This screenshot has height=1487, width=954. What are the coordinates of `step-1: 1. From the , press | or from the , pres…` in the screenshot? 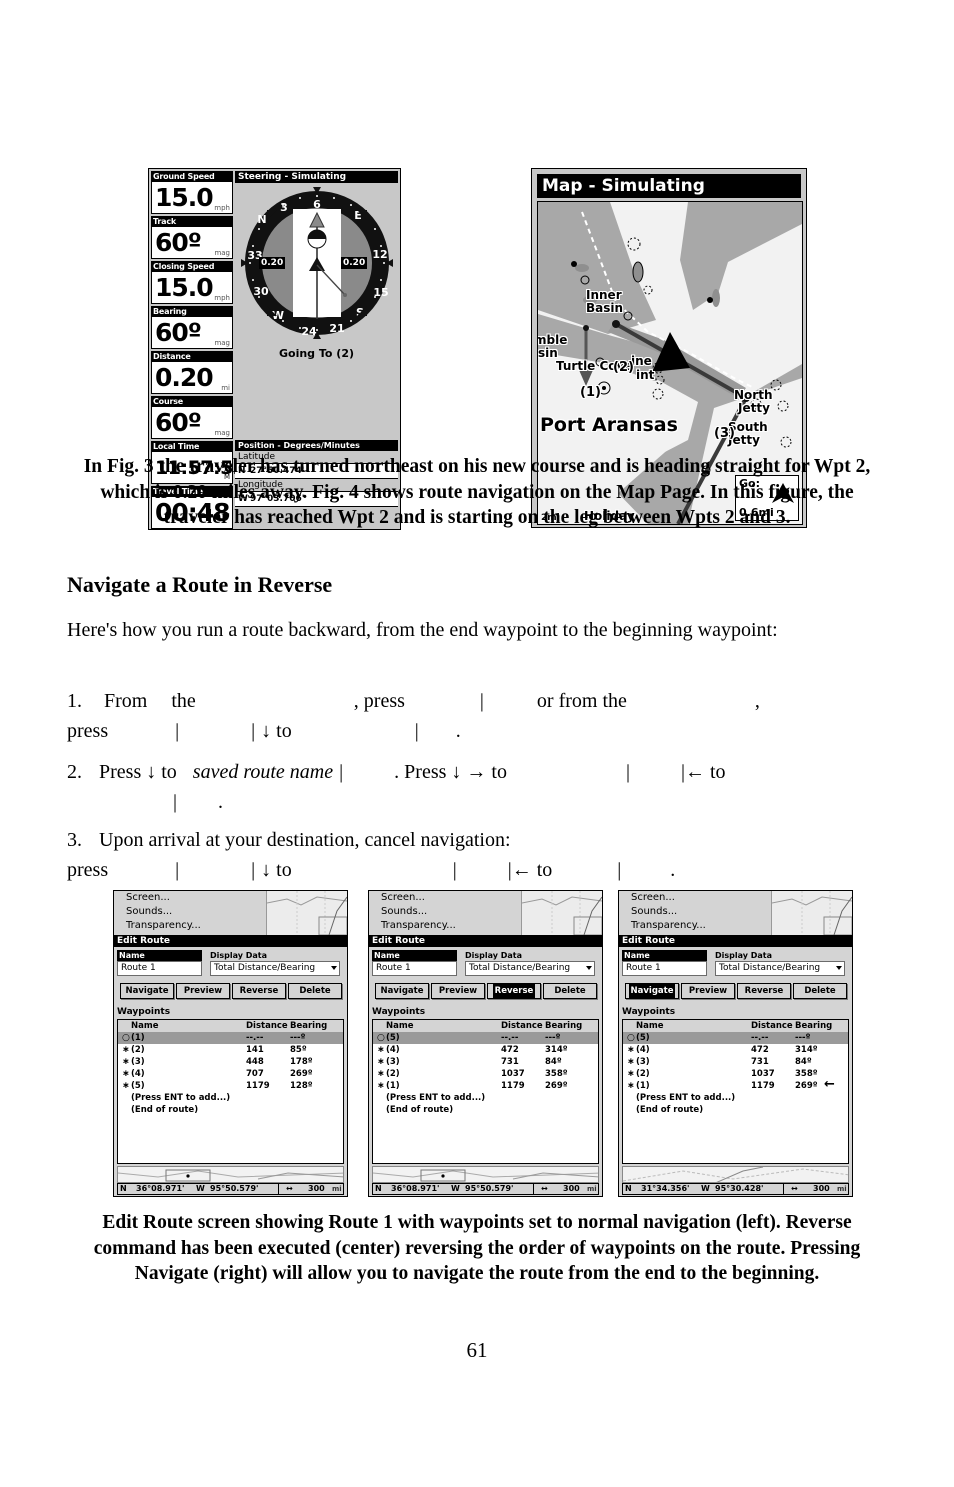 It's located at (477, 716).